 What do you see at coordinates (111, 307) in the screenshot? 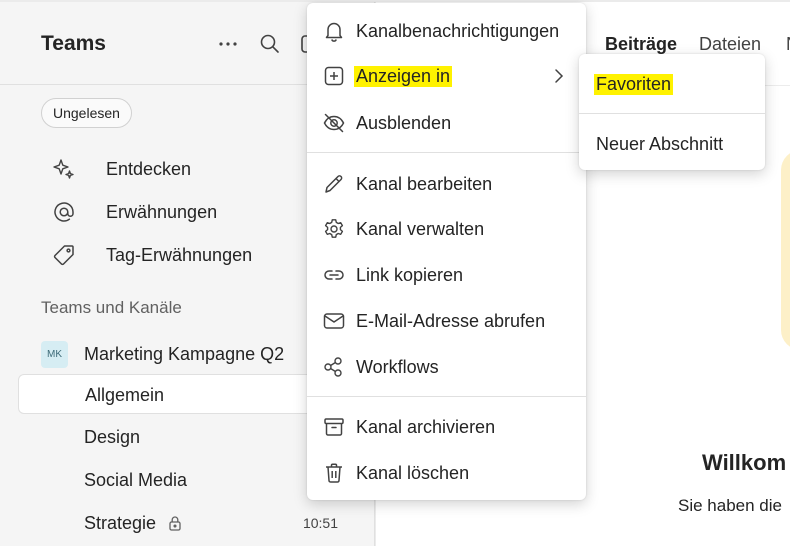
I see `teams-and-channels-heading: Teams und Kanäle` at bounding box center [111, 307].